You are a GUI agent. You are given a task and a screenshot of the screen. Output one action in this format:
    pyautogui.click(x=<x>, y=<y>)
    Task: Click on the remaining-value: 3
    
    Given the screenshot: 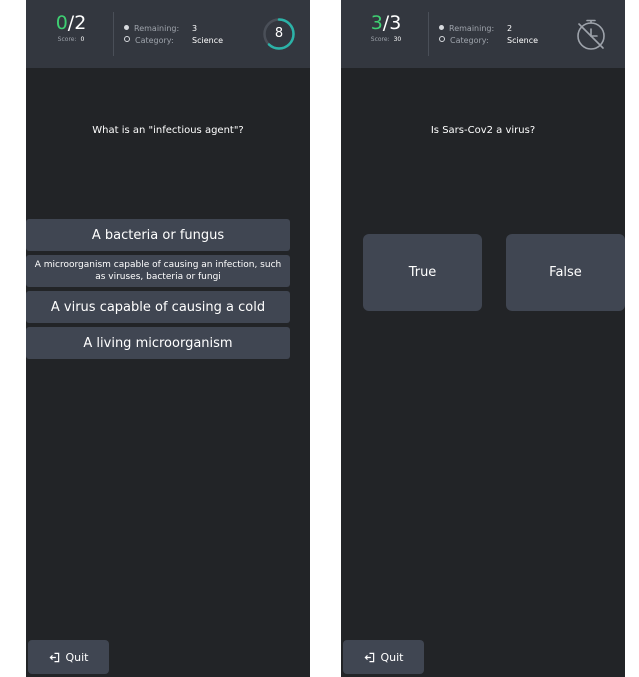 What is the action you would take?
    pyautogui.click(x=195, y=28)
    